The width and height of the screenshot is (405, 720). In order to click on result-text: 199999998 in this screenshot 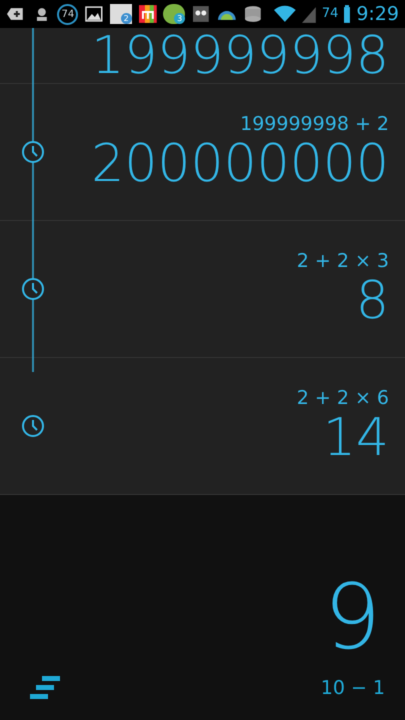, I will do `click(240, 56)`.